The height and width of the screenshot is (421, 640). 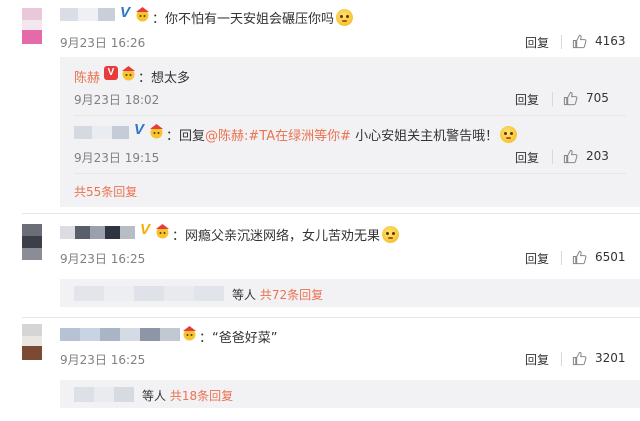 I want to click on more-replies-box: 等人 共18条回复, so click(x=350, y=394).